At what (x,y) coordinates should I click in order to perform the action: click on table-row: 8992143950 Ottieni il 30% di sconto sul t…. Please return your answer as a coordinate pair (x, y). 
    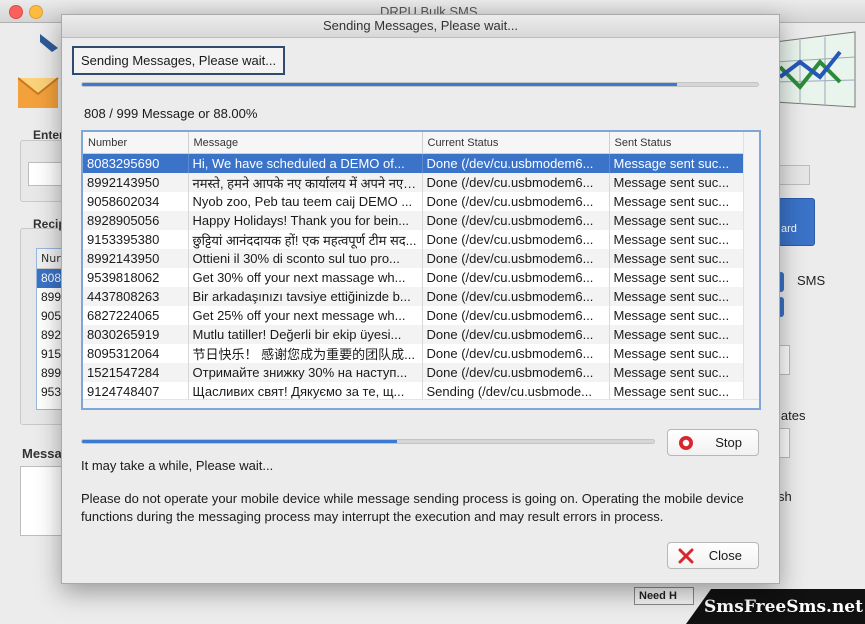
    Looking at the image, I should click on (413, 258).